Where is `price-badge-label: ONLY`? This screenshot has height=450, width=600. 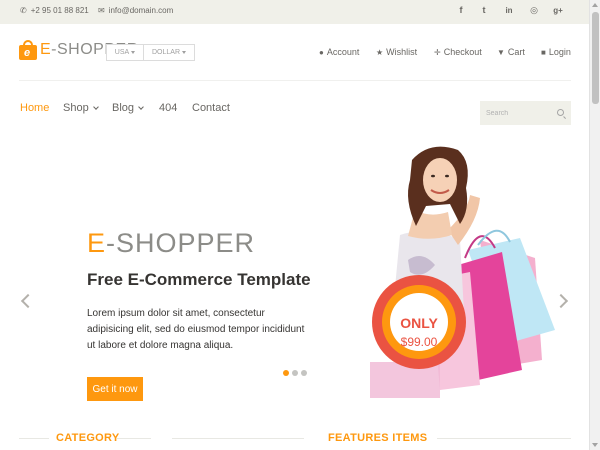 price-badge-label: ONLY is located at coordinates (419, 323).